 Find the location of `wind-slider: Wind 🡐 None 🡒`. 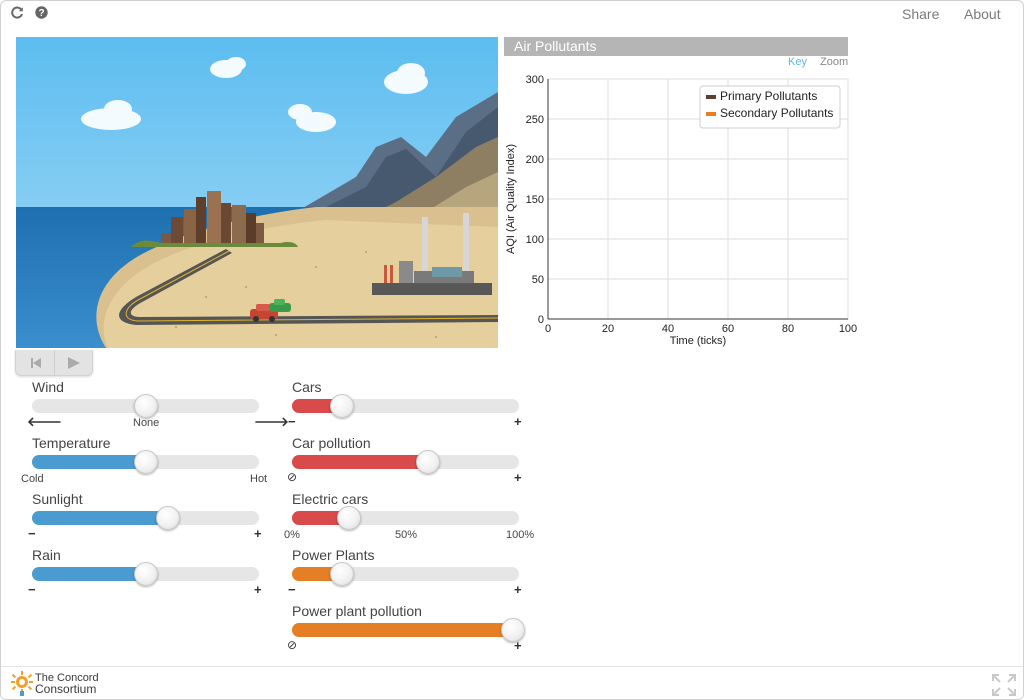

wind-slider: Wind 🡐 None 🡒 is located at coordinates (158, 404).